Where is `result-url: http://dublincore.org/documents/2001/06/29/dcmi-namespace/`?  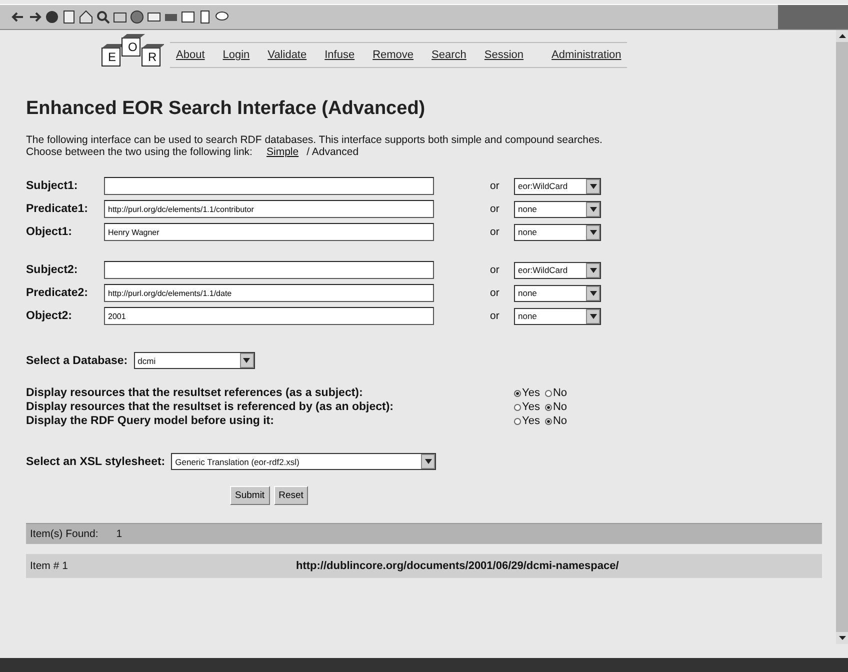 result-url: http://dublincore.org/documents/2001/06/29/dcmi-namespace/ is located at coordinates (457, 566).